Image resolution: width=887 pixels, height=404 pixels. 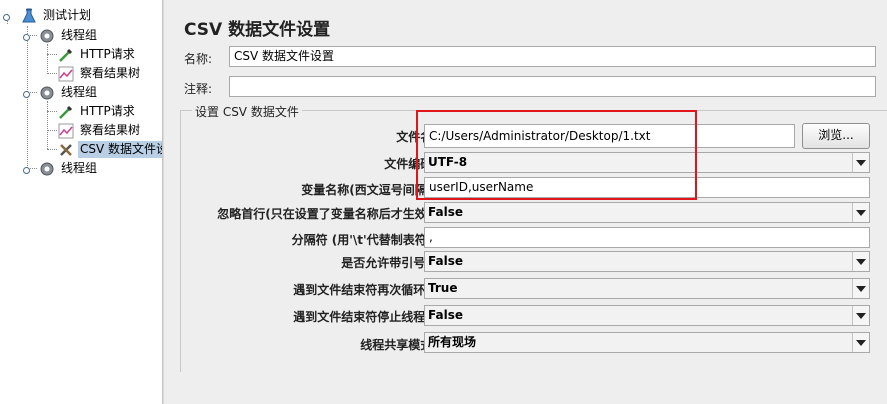 I want to click on flask-icon, so click(x=29, y=16).